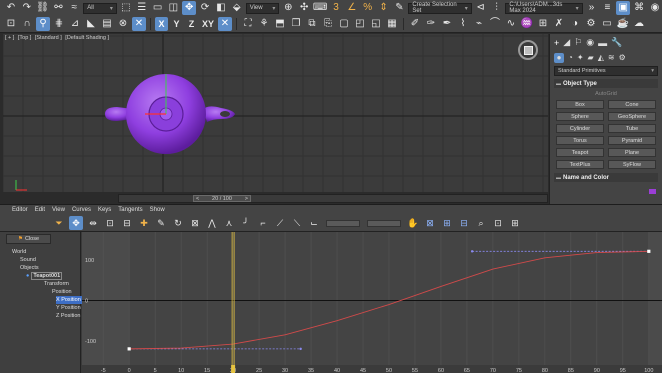 This screenshot has height=373, width=662. Describe the element at coordinates (481, 223) in the screenshot. I see `zoom-icon: ⌕` at that location.